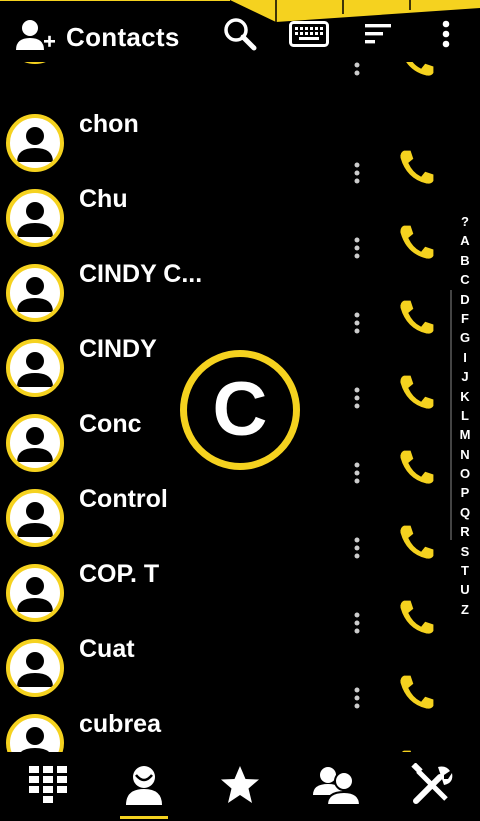  Describe the element at coordinates (220, 728) in the screenshot. I see `contact-row: cubrea` at that location.